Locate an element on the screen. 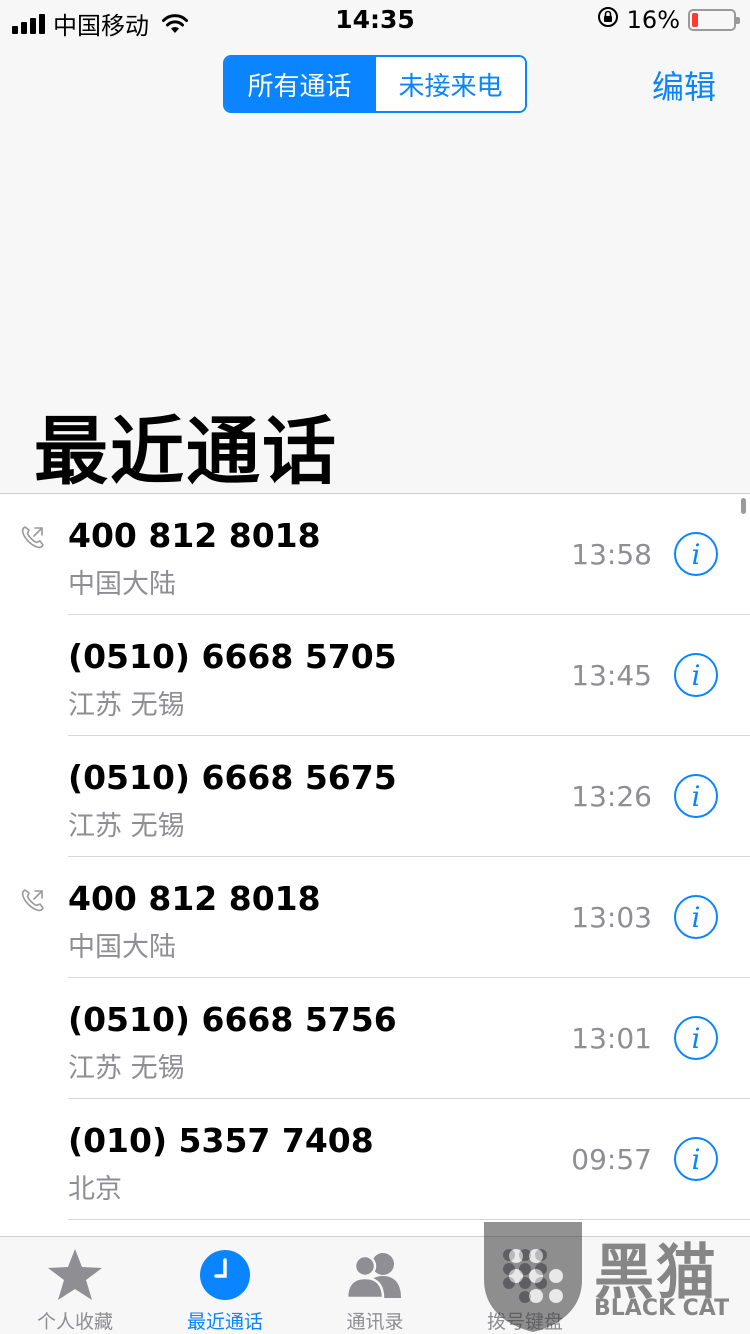 This screenshot has width=750, height=1334. keypad-icon is located at coordinates (525, 1275).